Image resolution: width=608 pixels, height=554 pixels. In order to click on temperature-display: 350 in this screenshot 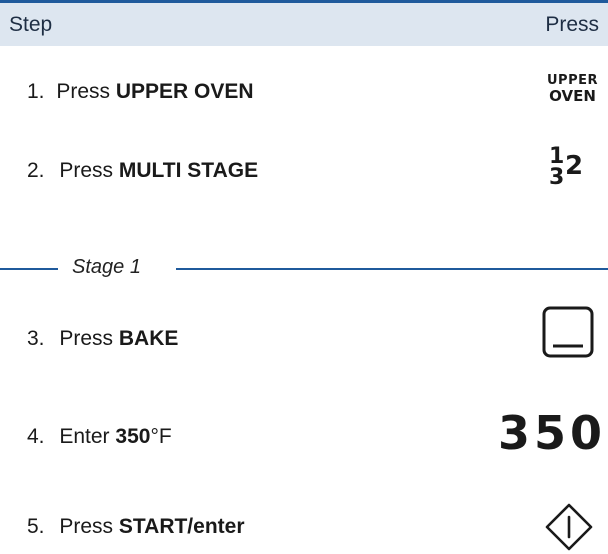, I will do `click(552, 433)`.